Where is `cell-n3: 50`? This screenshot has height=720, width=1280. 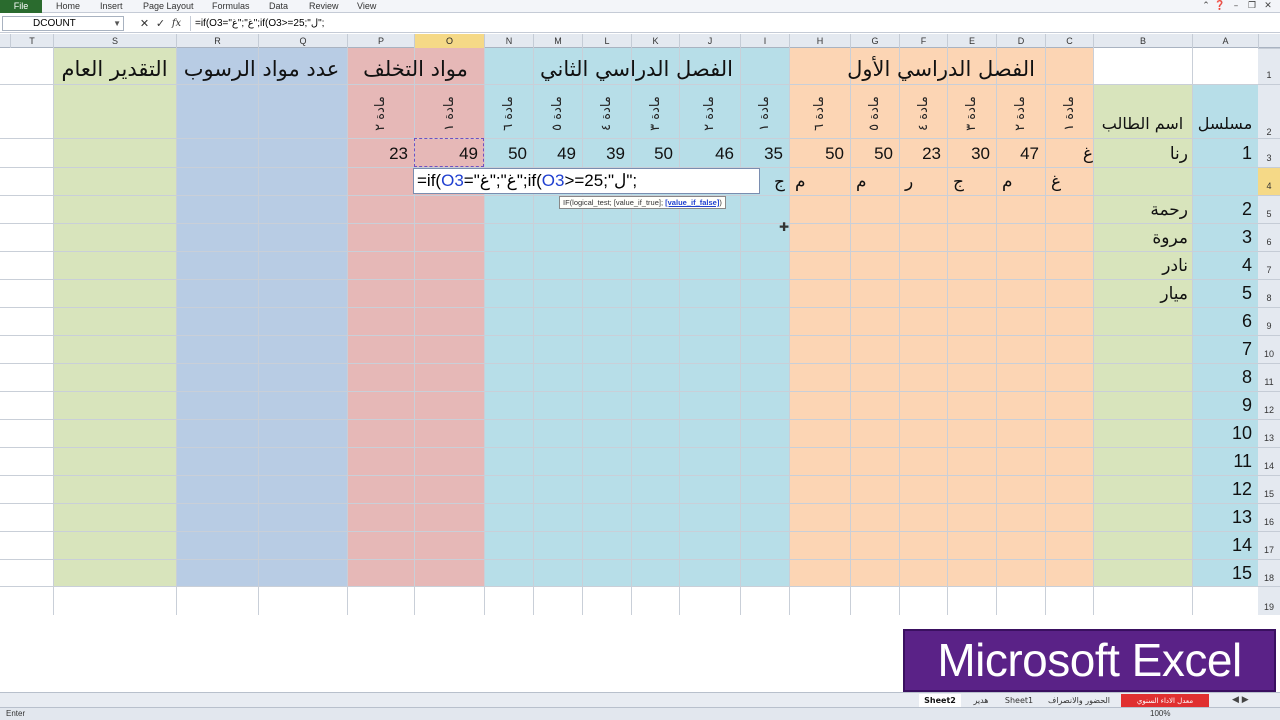
cell-n3: 50 is located at coordinates (508, 154).